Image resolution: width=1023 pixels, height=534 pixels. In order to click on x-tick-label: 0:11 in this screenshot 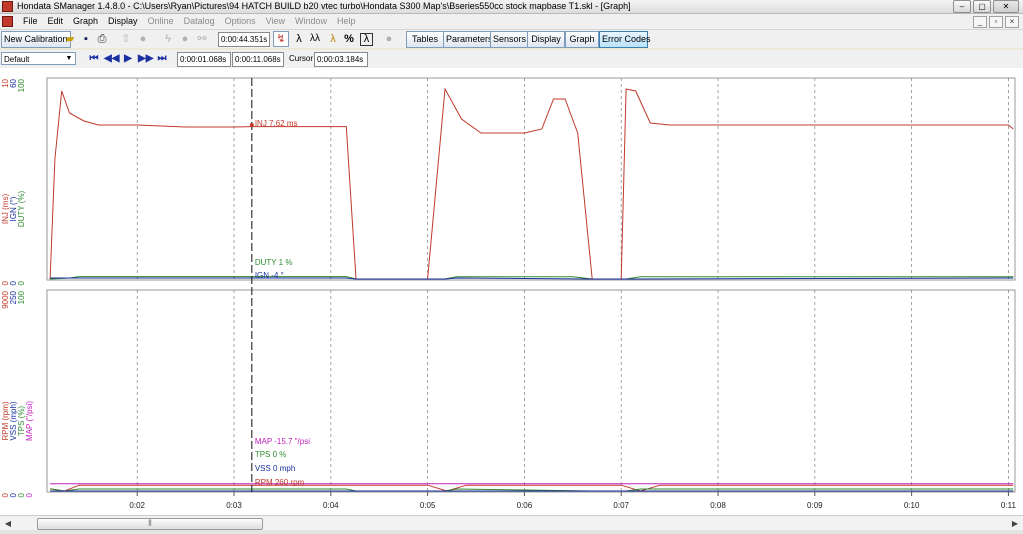, I will do `click(1009, 505)`.